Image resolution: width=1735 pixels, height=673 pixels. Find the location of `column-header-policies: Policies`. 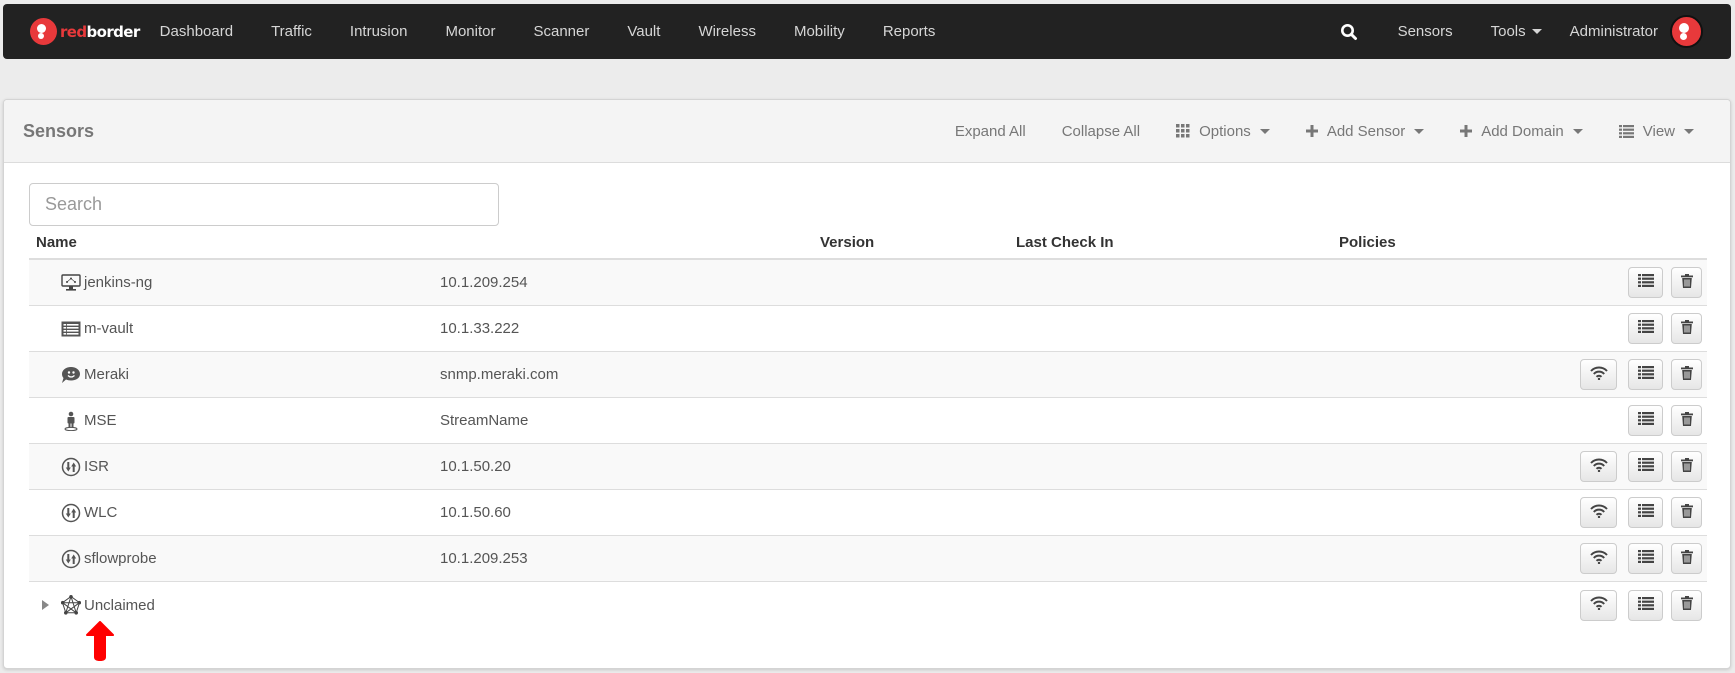

column-header-policies: Policies is located at coordinates (1367, 242).